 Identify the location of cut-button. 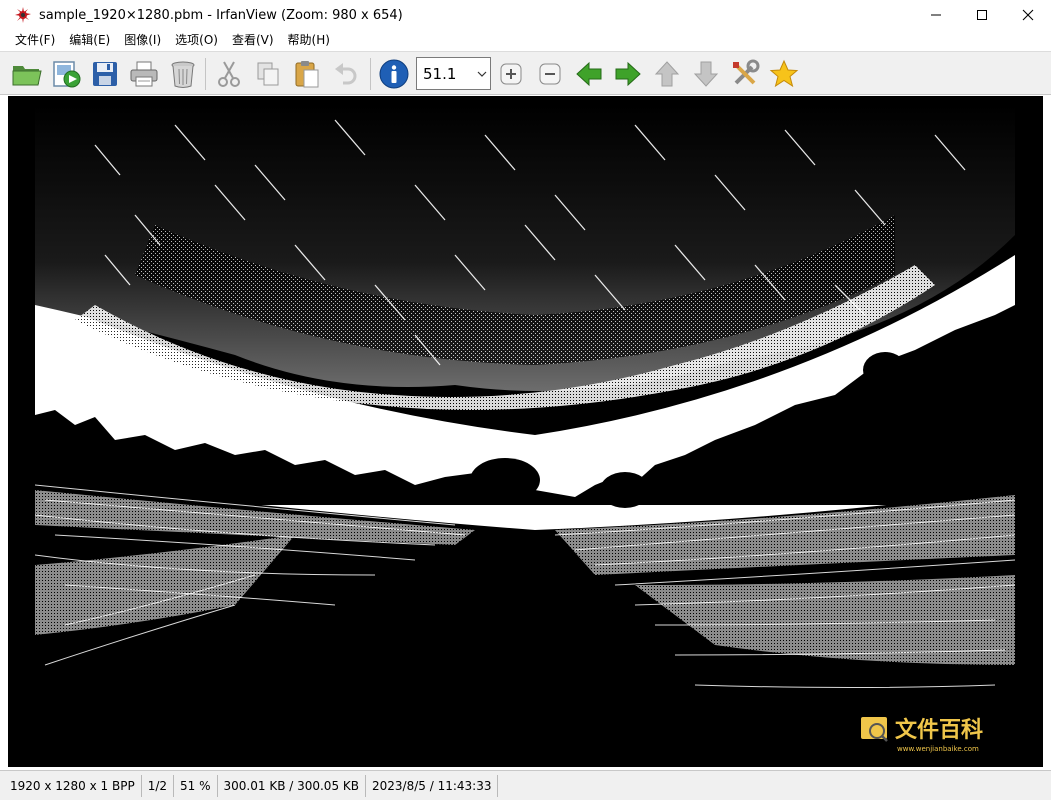
(229, 74).